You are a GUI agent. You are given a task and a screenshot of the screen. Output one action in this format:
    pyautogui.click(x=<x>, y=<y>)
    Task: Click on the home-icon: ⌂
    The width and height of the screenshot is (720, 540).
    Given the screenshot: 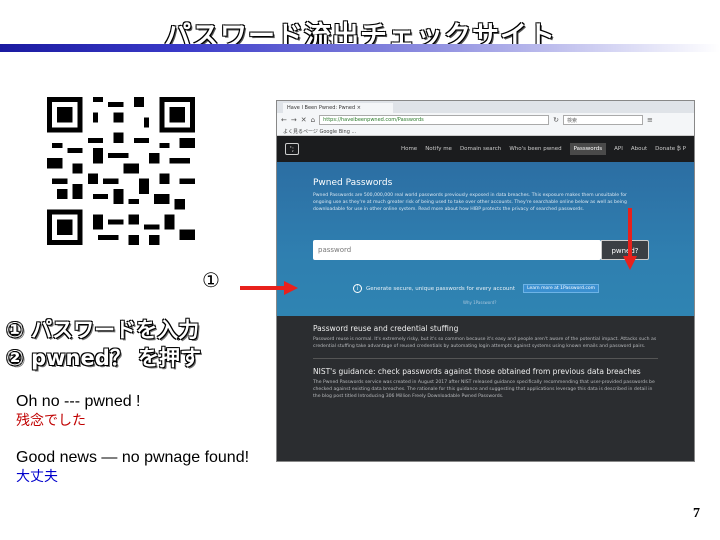 What is the action you would take?
    pyautogui.click(x=313, y=120)
    